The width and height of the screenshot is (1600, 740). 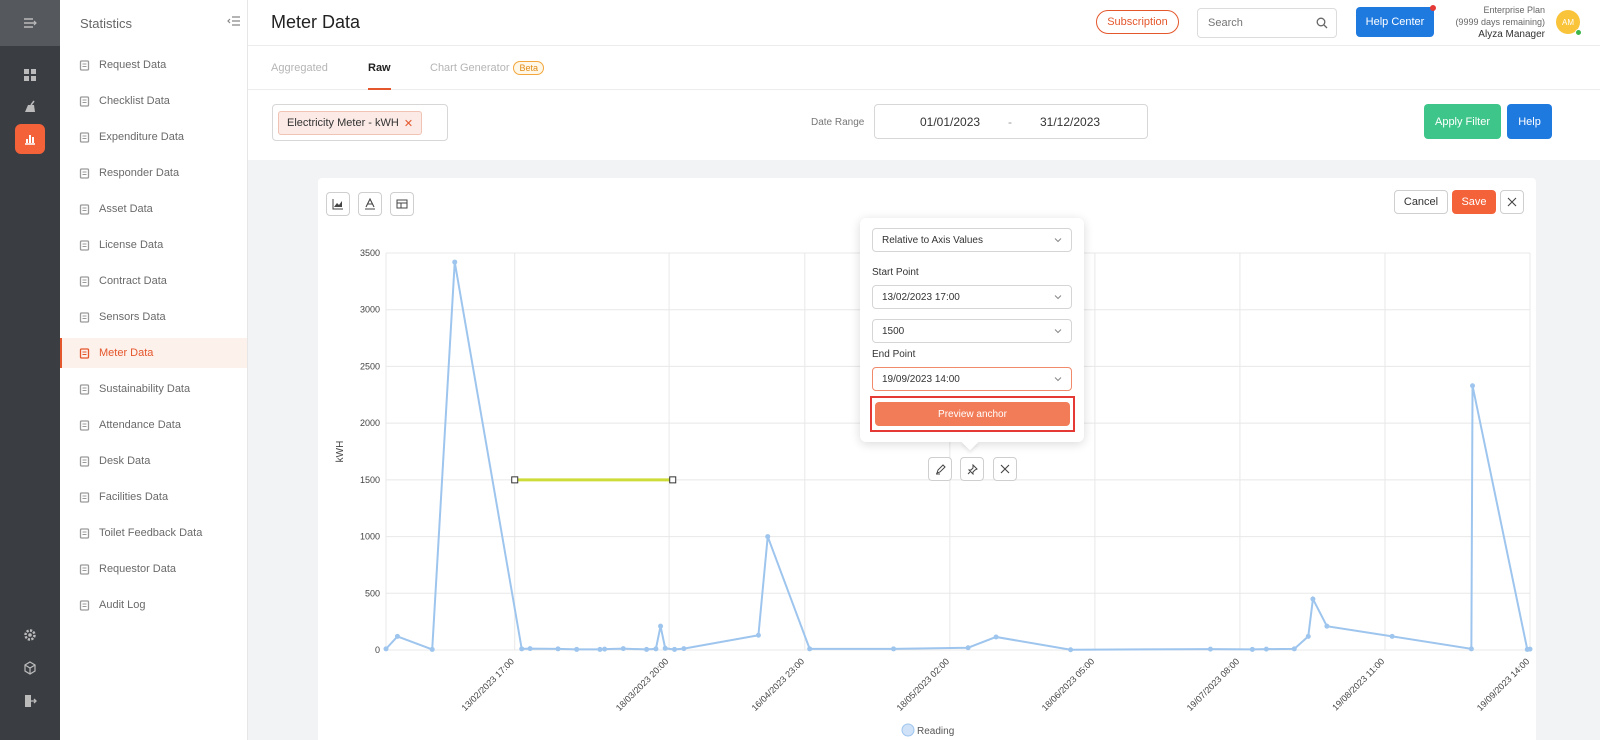 What do you see at coordinates (935, 731) in the screenshot?
I see `legend-label-reading: Reading` at bounding box center [935, 731].